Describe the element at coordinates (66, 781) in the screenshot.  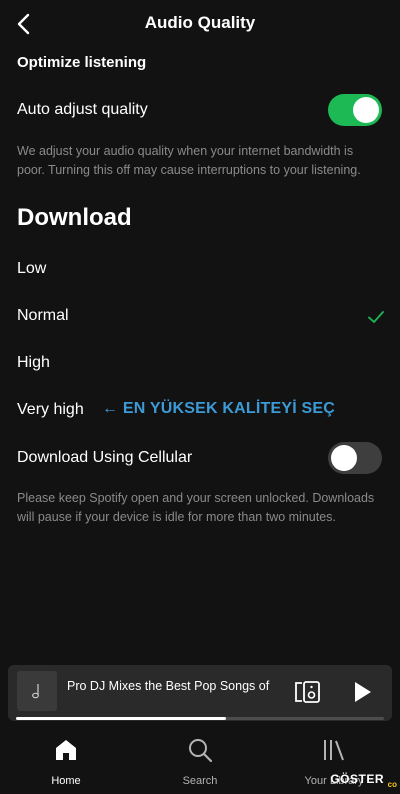
I see `nav-label: Home` at that location.